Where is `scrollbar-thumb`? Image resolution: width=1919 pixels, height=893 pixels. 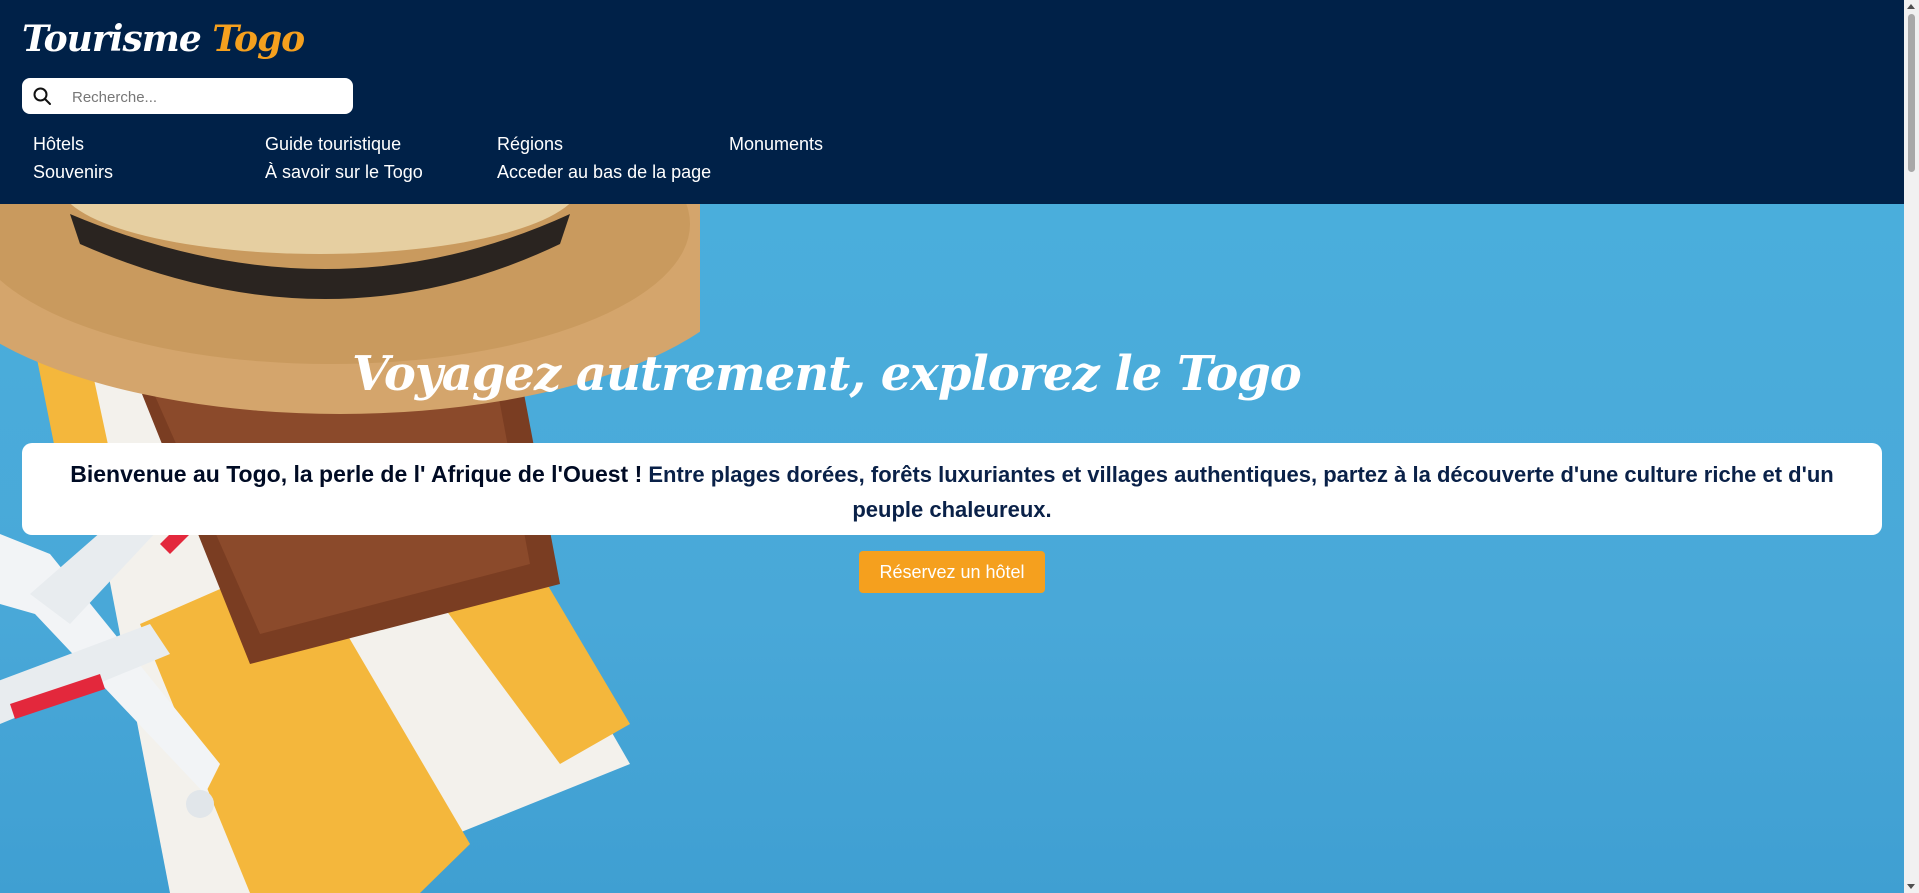
scrollbar-thumb is located at coordinates (1911, 93).